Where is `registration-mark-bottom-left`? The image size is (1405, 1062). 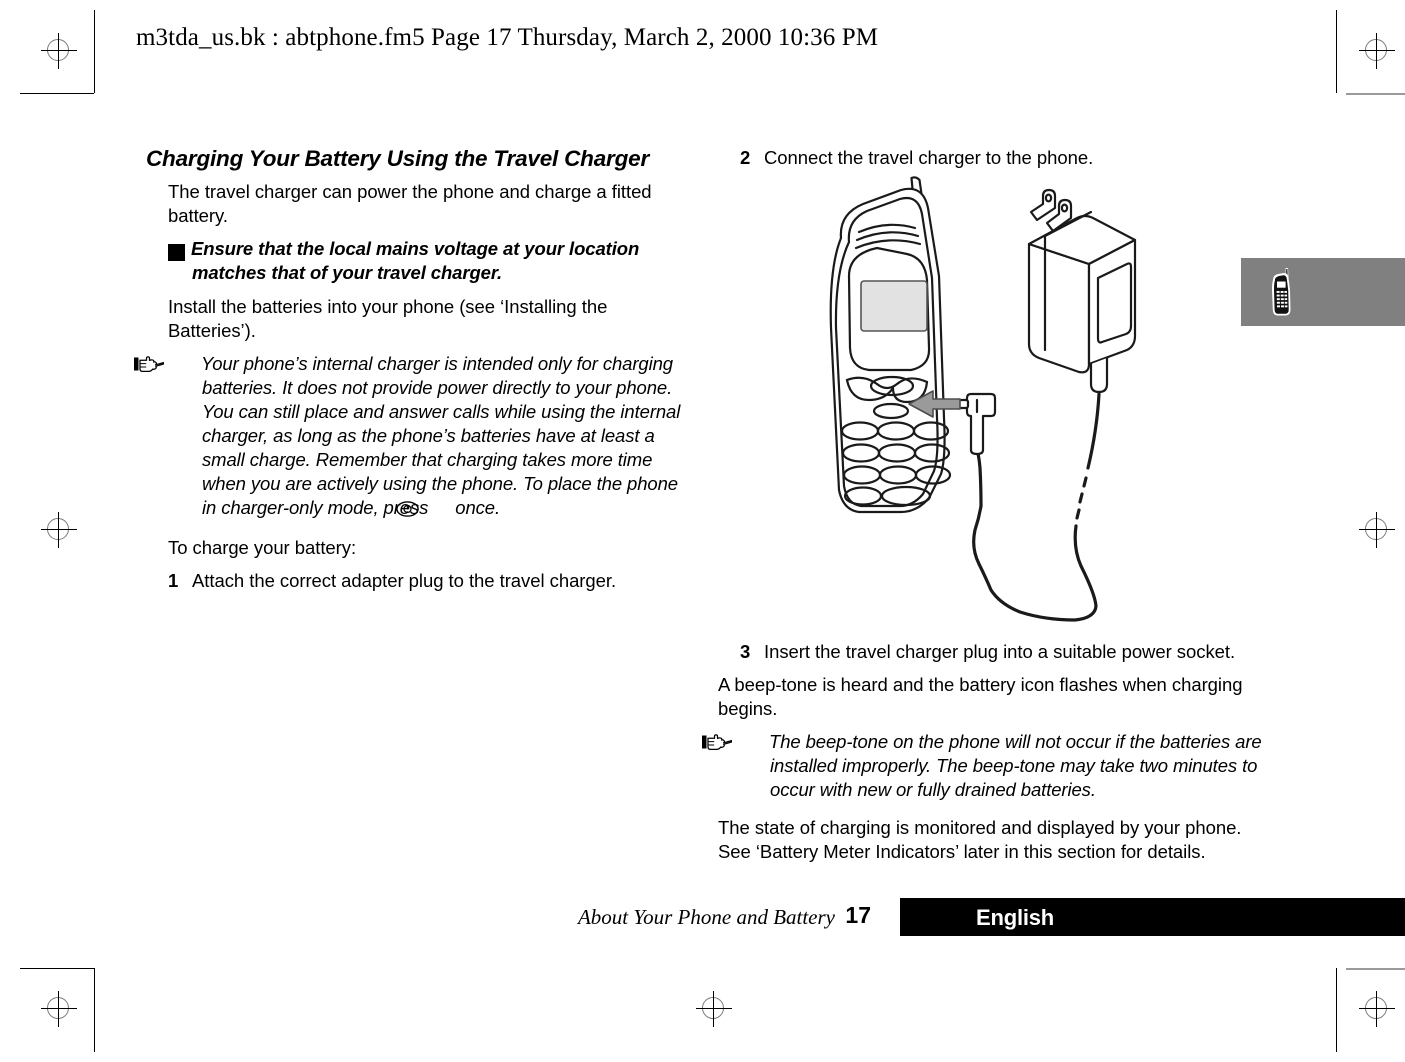 registration-mark-bottom-left is located at coordinates (59, 1009).